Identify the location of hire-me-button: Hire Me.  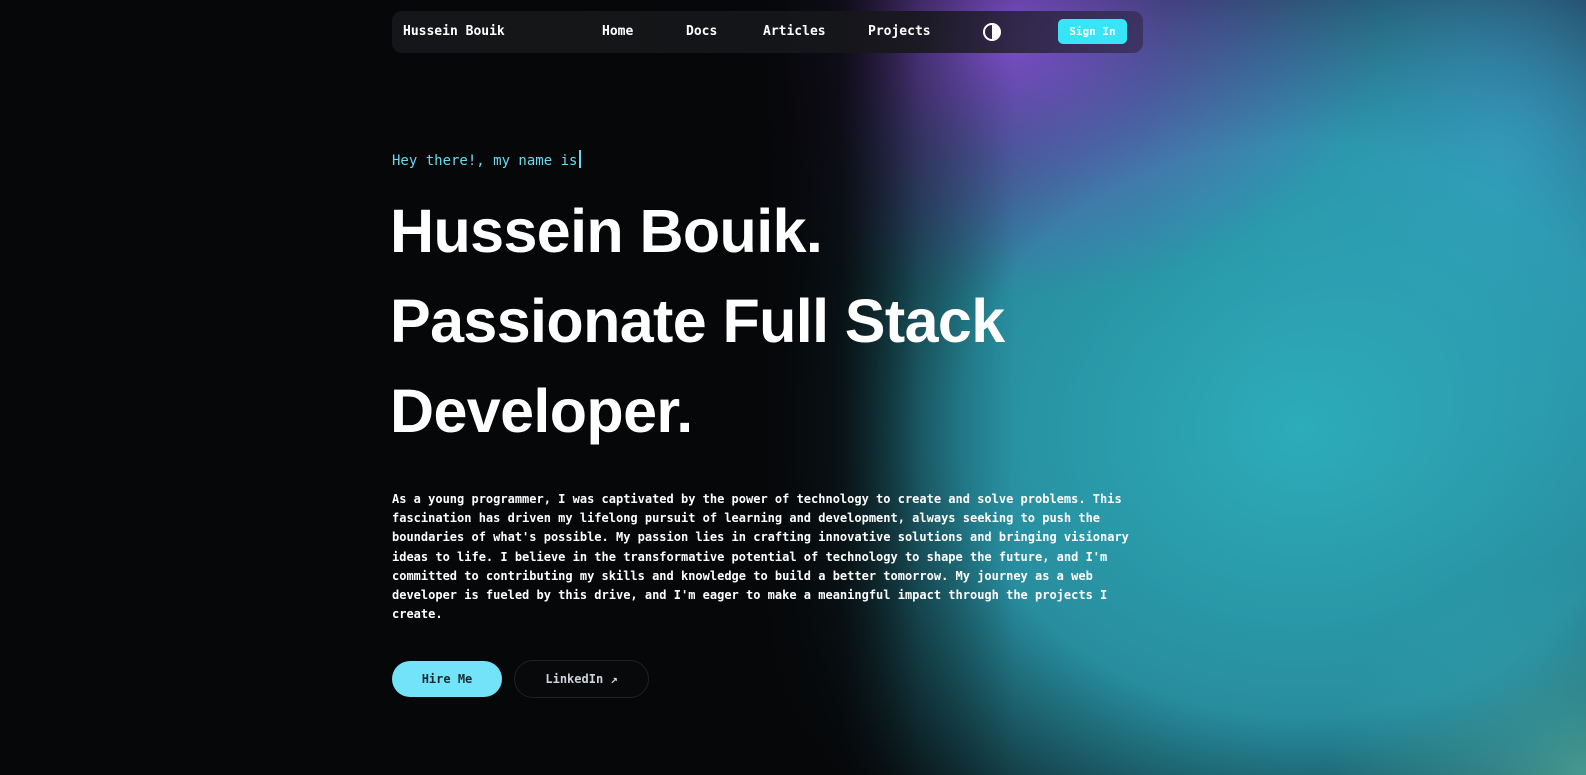
(447, 679).